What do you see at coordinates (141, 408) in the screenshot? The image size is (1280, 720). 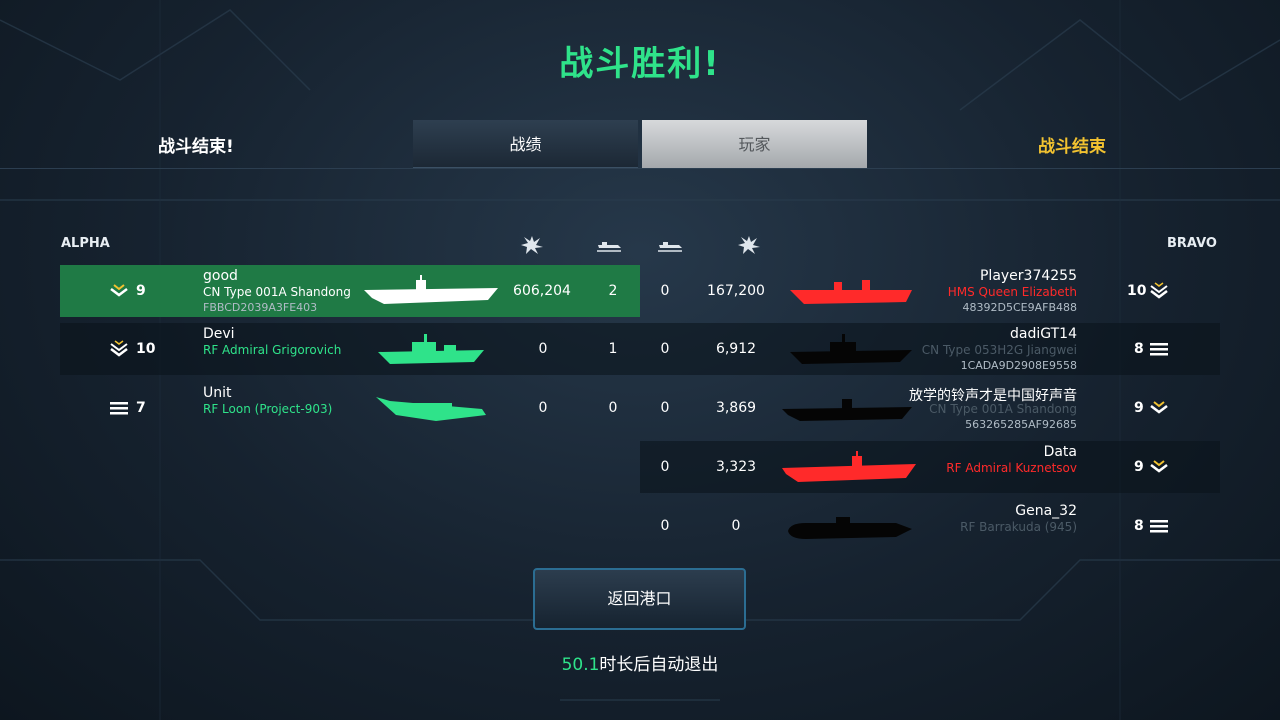 I see `player-rank: 7` at bounding box center [141, 408].